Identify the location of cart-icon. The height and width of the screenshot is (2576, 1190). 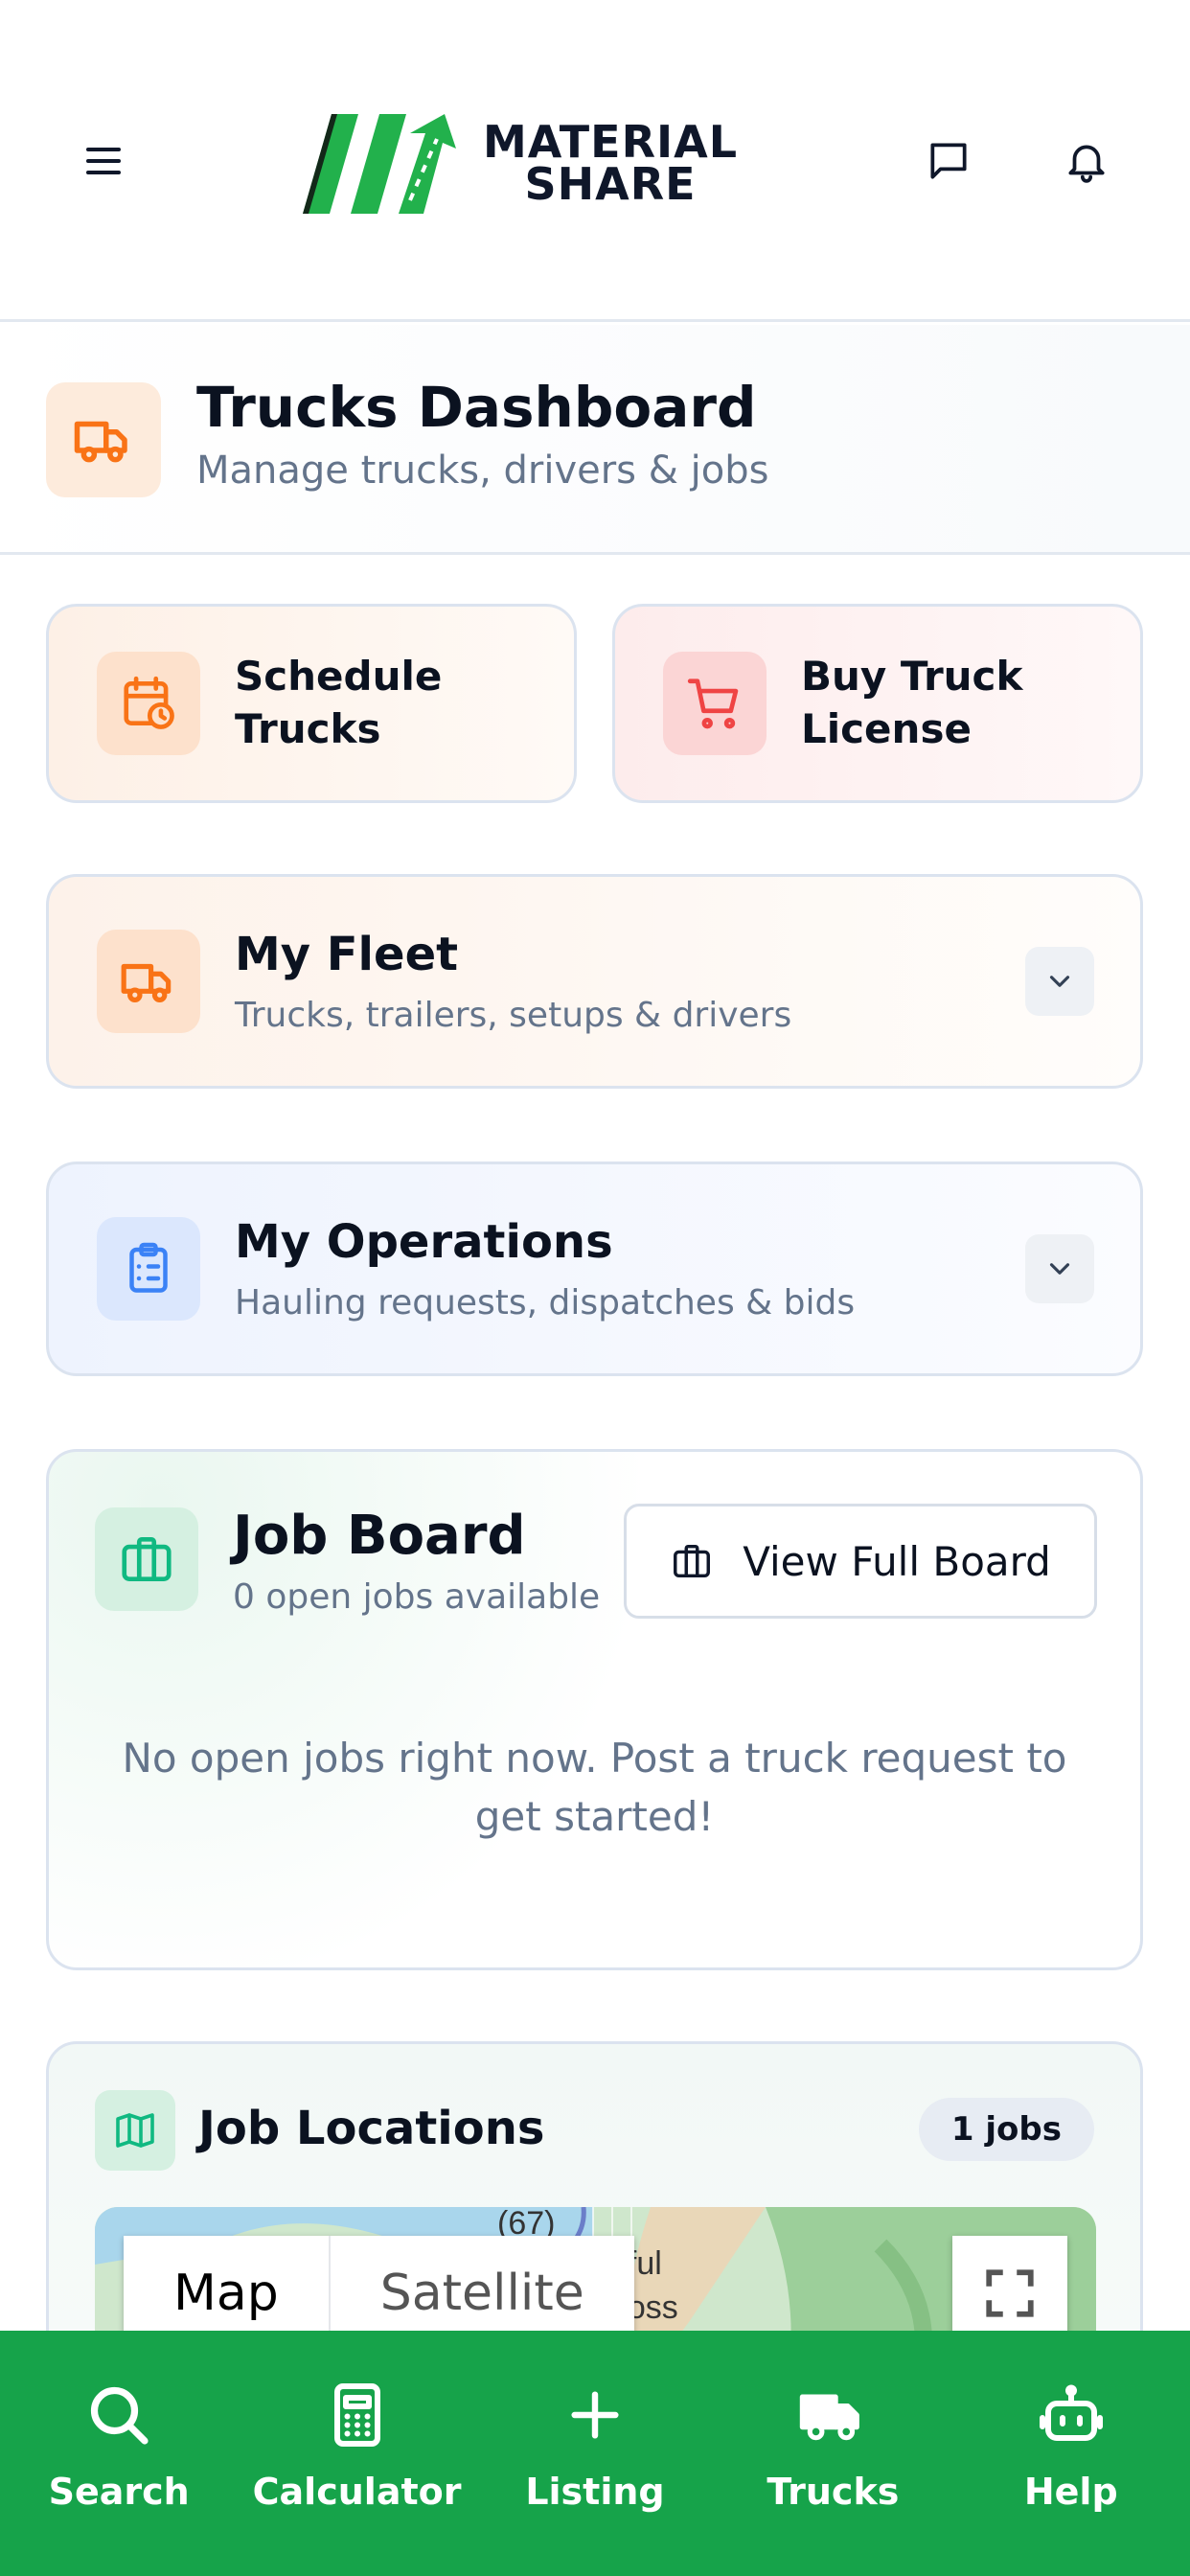
(713, 703).